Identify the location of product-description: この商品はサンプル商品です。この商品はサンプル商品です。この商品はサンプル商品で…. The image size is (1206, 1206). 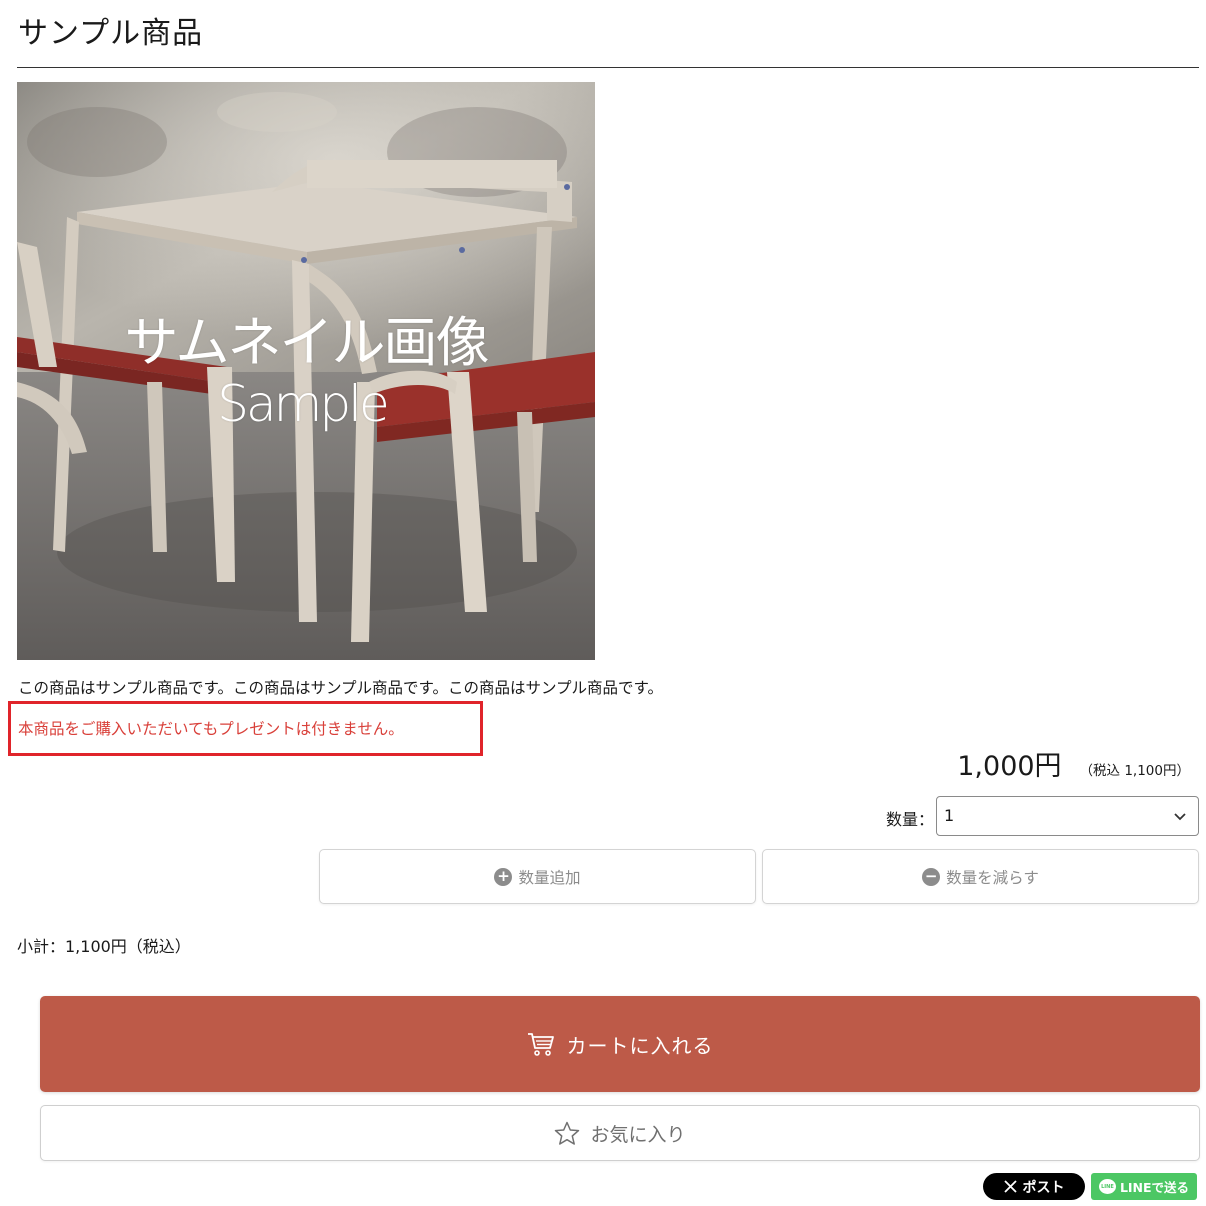
(340, 688).